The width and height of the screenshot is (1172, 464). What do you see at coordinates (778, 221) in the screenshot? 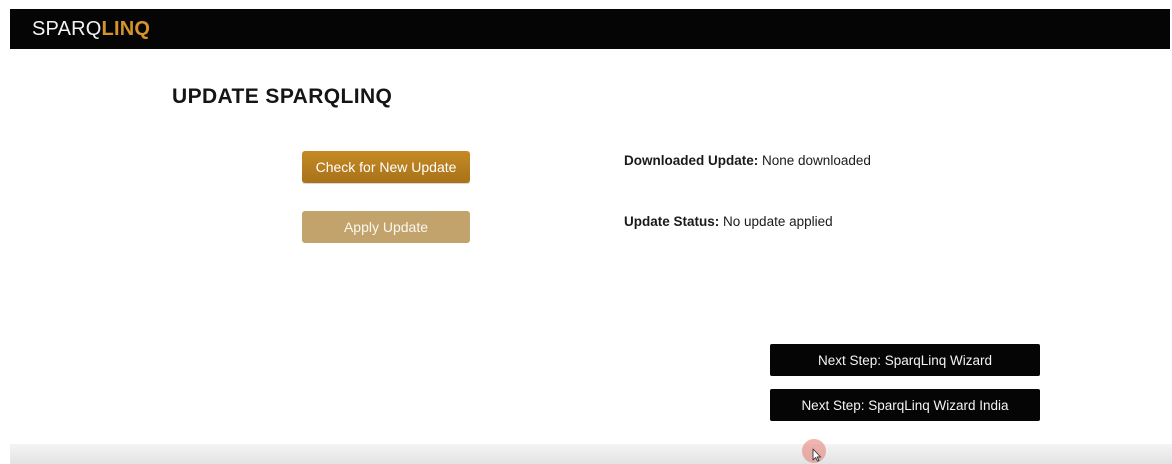
I see `update-status-value: No update applied` at bounding box center [778, 221].